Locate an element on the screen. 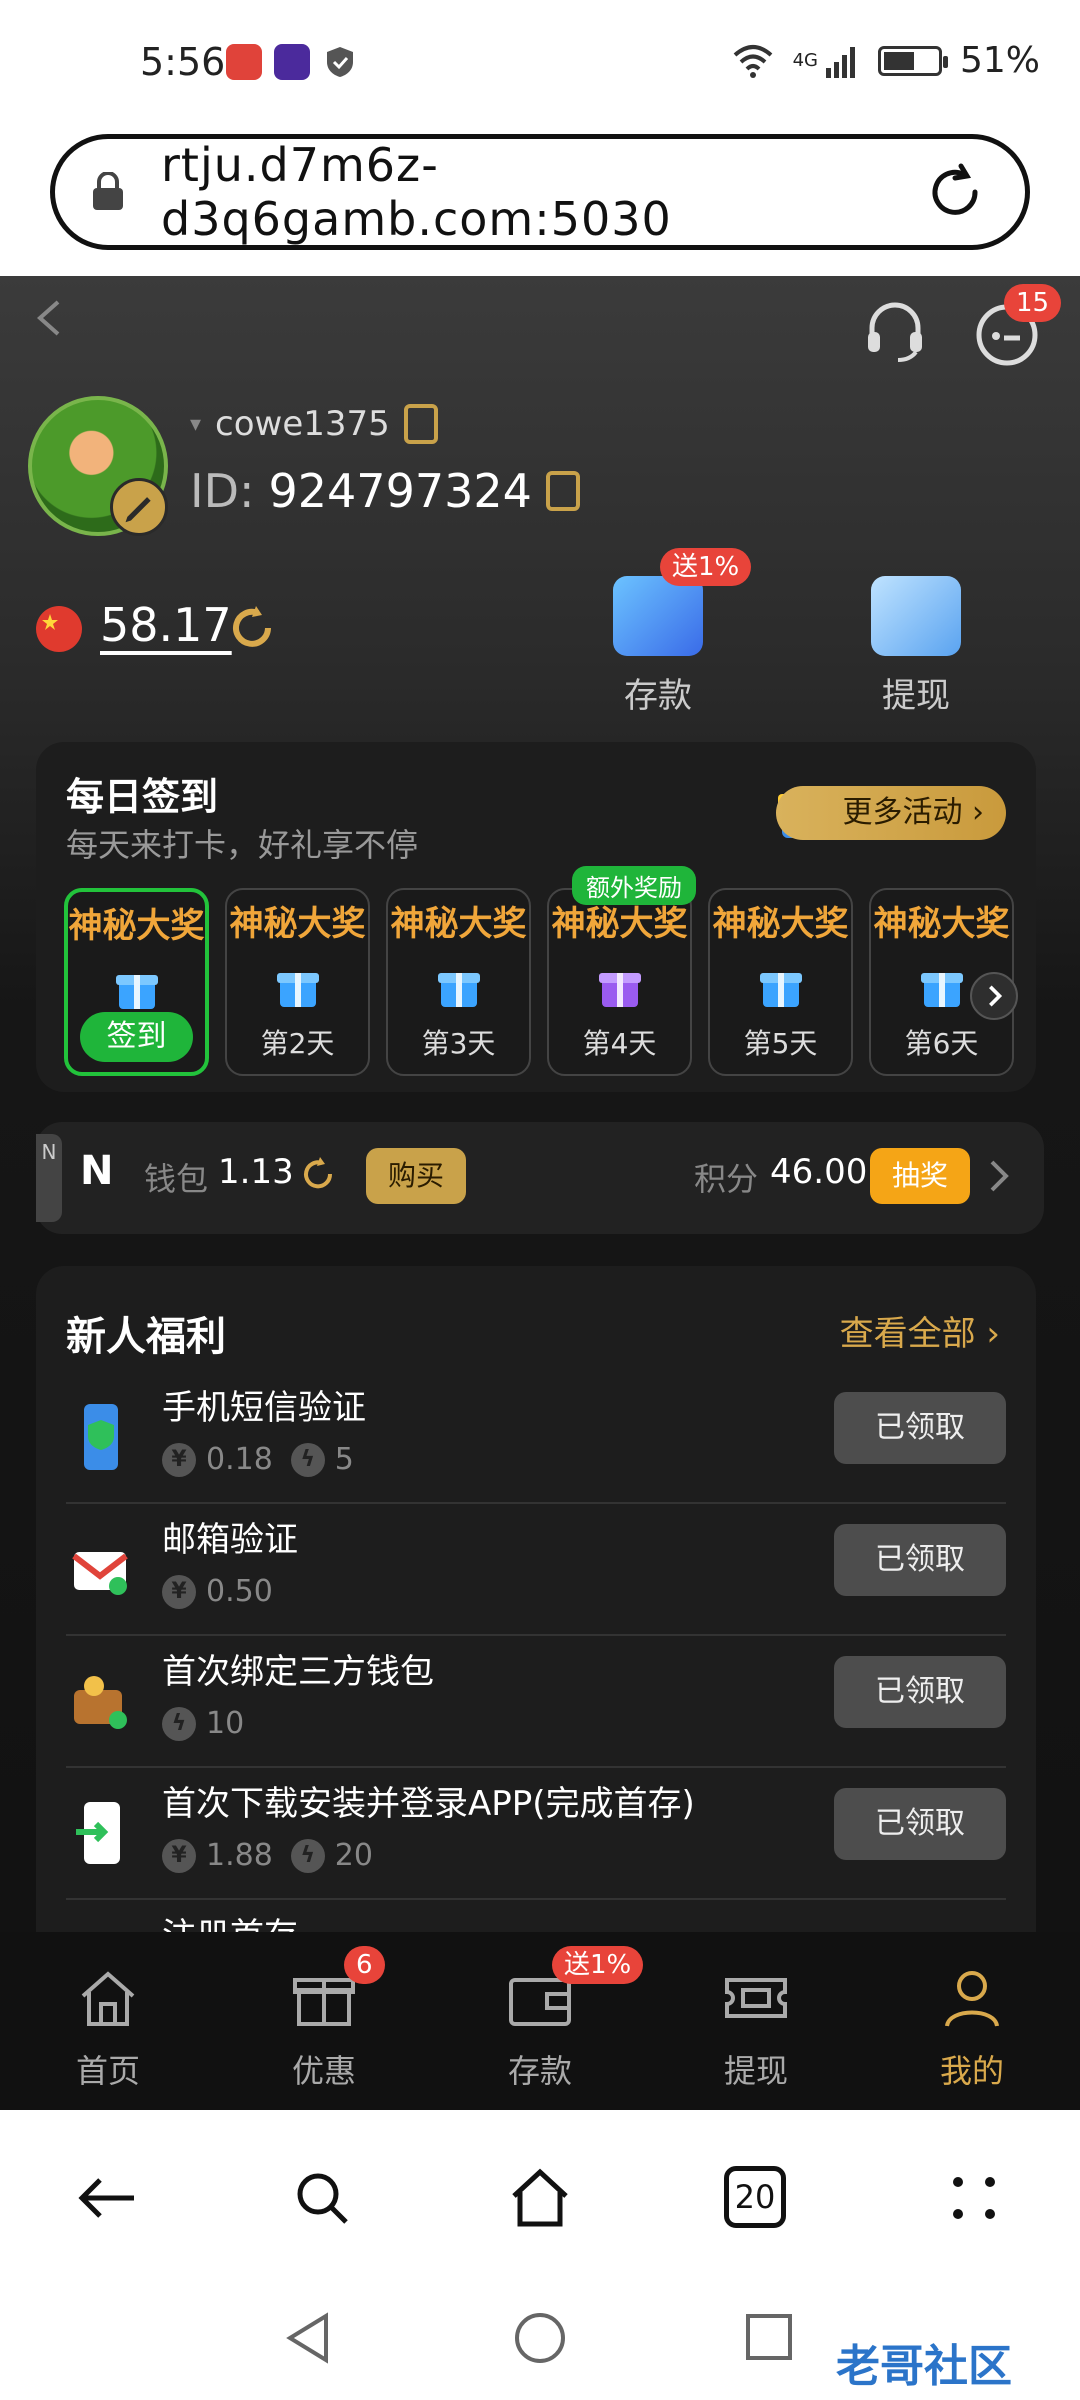 Image resolution: width=1080 pixels, height=2400 pixels. refresh-icon is located at coordinates (318, 1174).